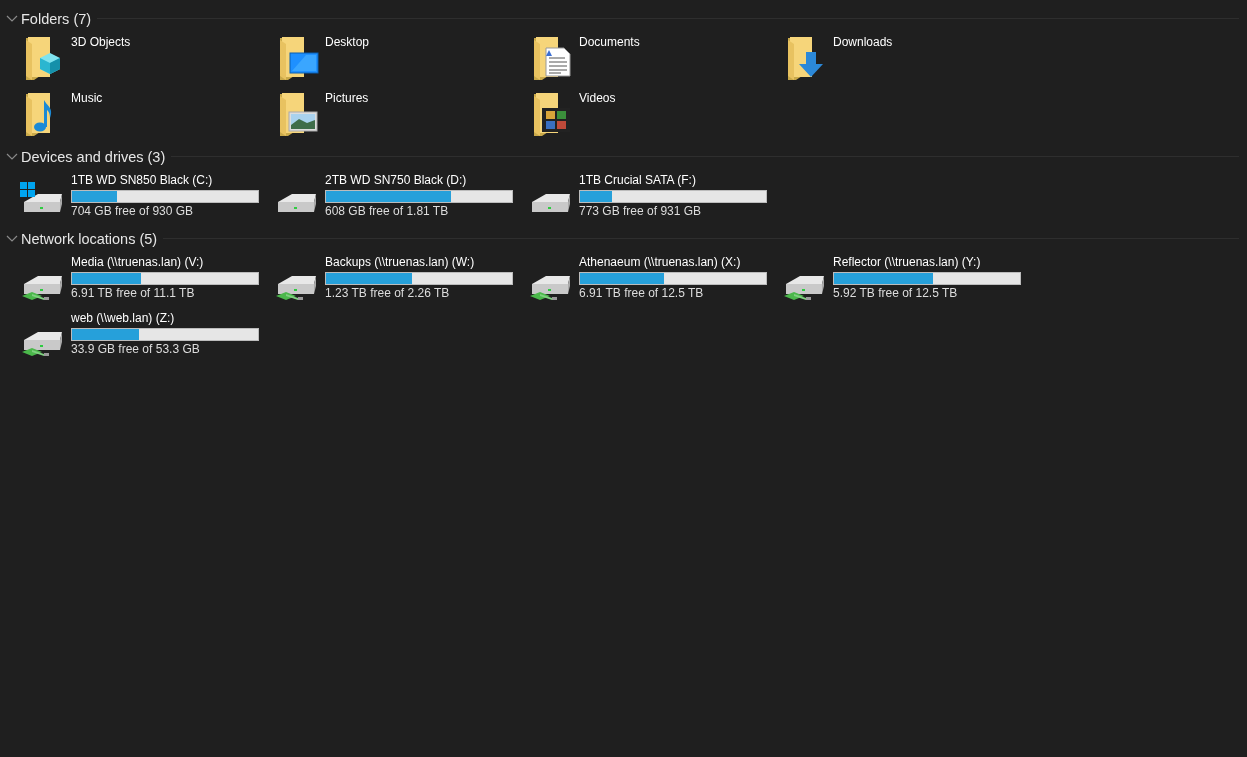 The height and width of the screenshot is (757, 1247). Describe the element at coordinates (347, 42) in the screenshot. I see `folder-name: Desktop` at that location.